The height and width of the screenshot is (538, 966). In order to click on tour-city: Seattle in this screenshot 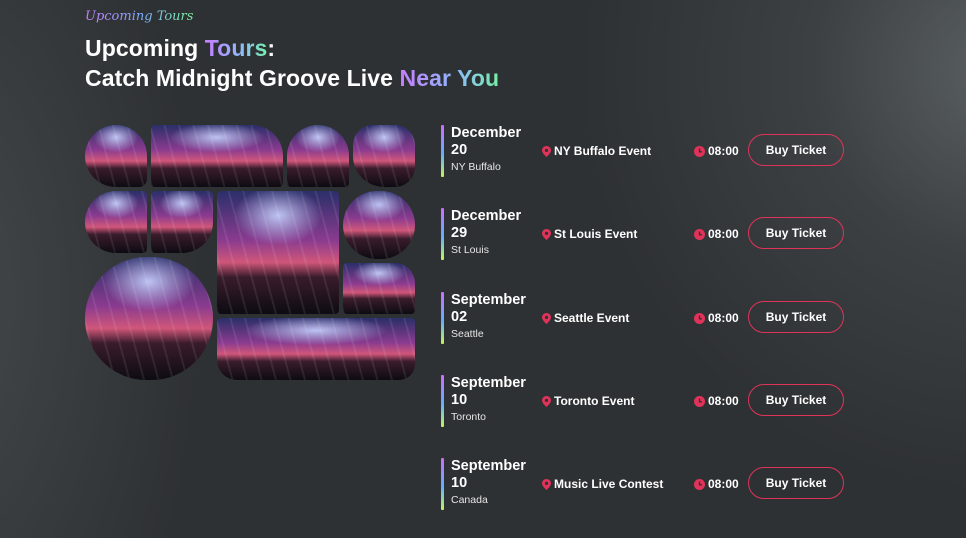, I will do `click(467, 334)`.